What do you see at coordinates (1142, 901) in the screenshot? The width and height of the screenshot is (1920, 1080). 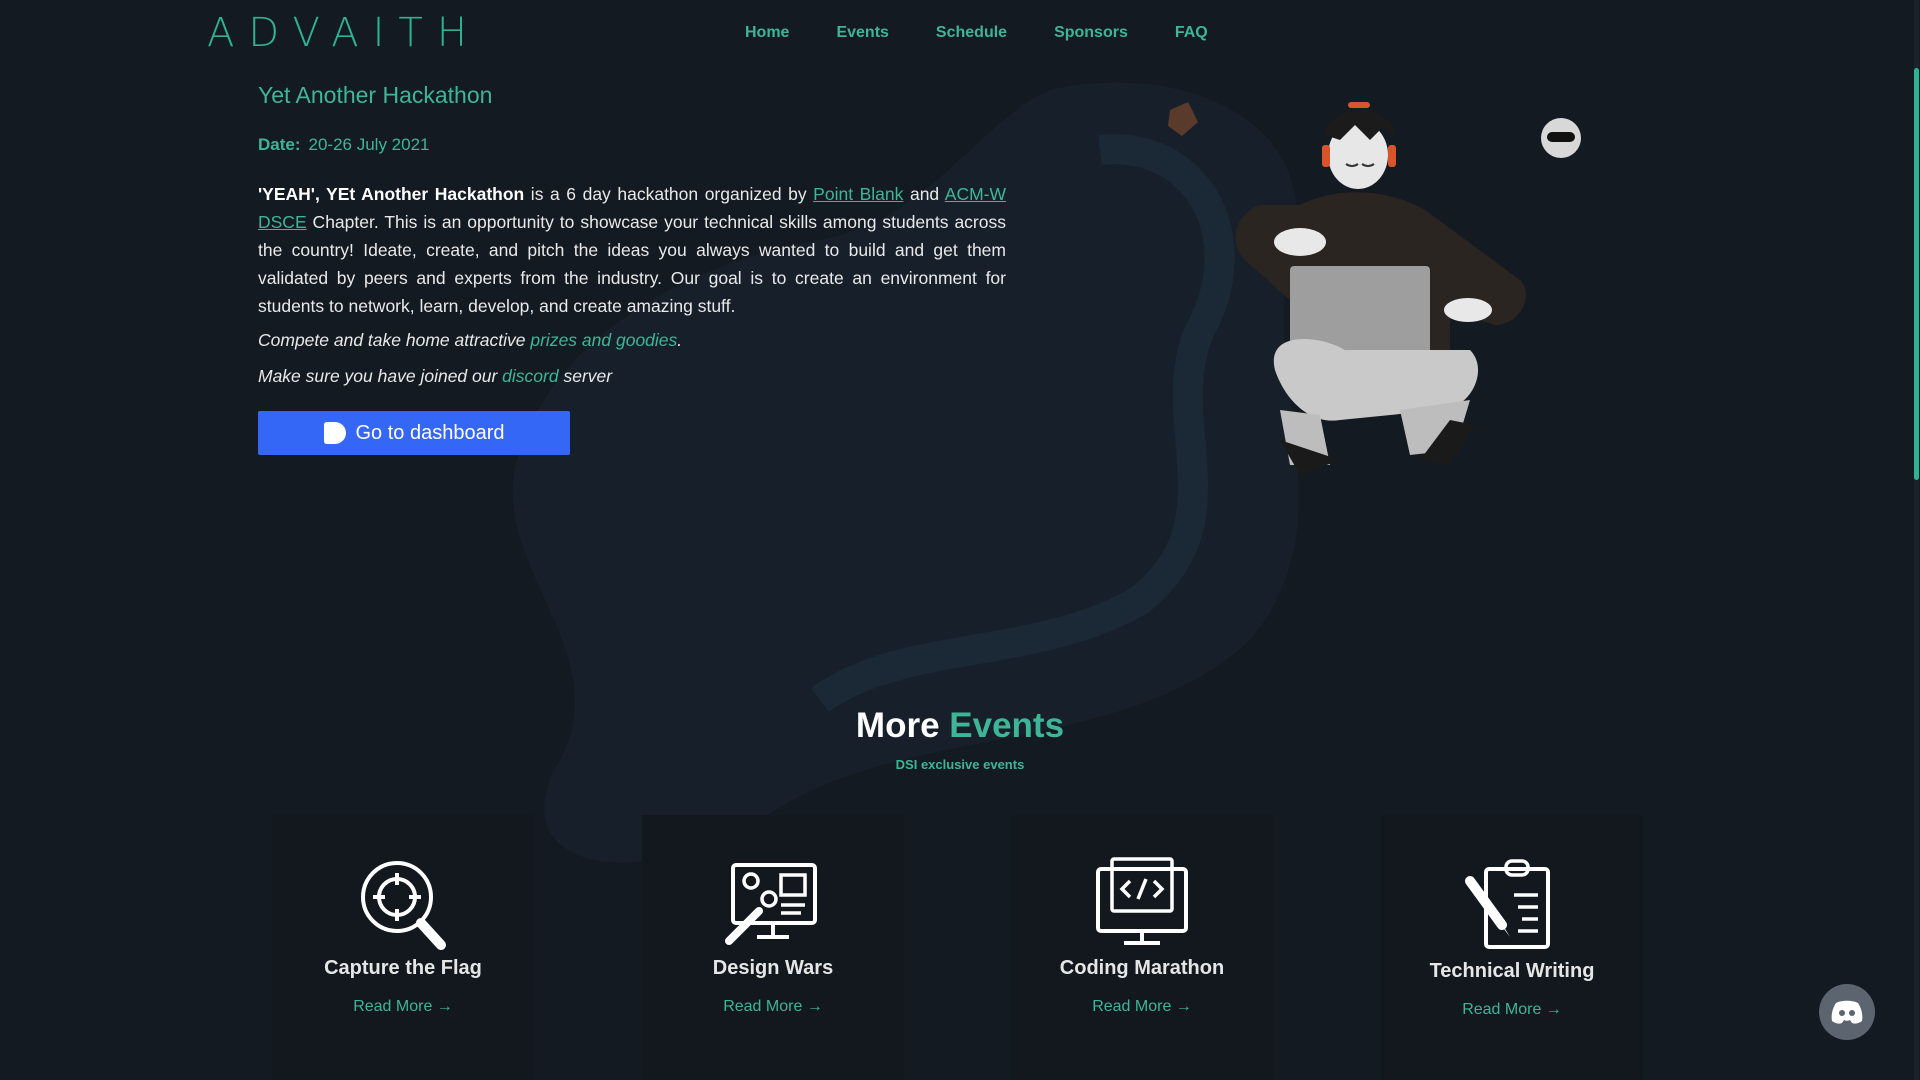 I see `code-monitor-icon` at bounding box center [1142, 901].